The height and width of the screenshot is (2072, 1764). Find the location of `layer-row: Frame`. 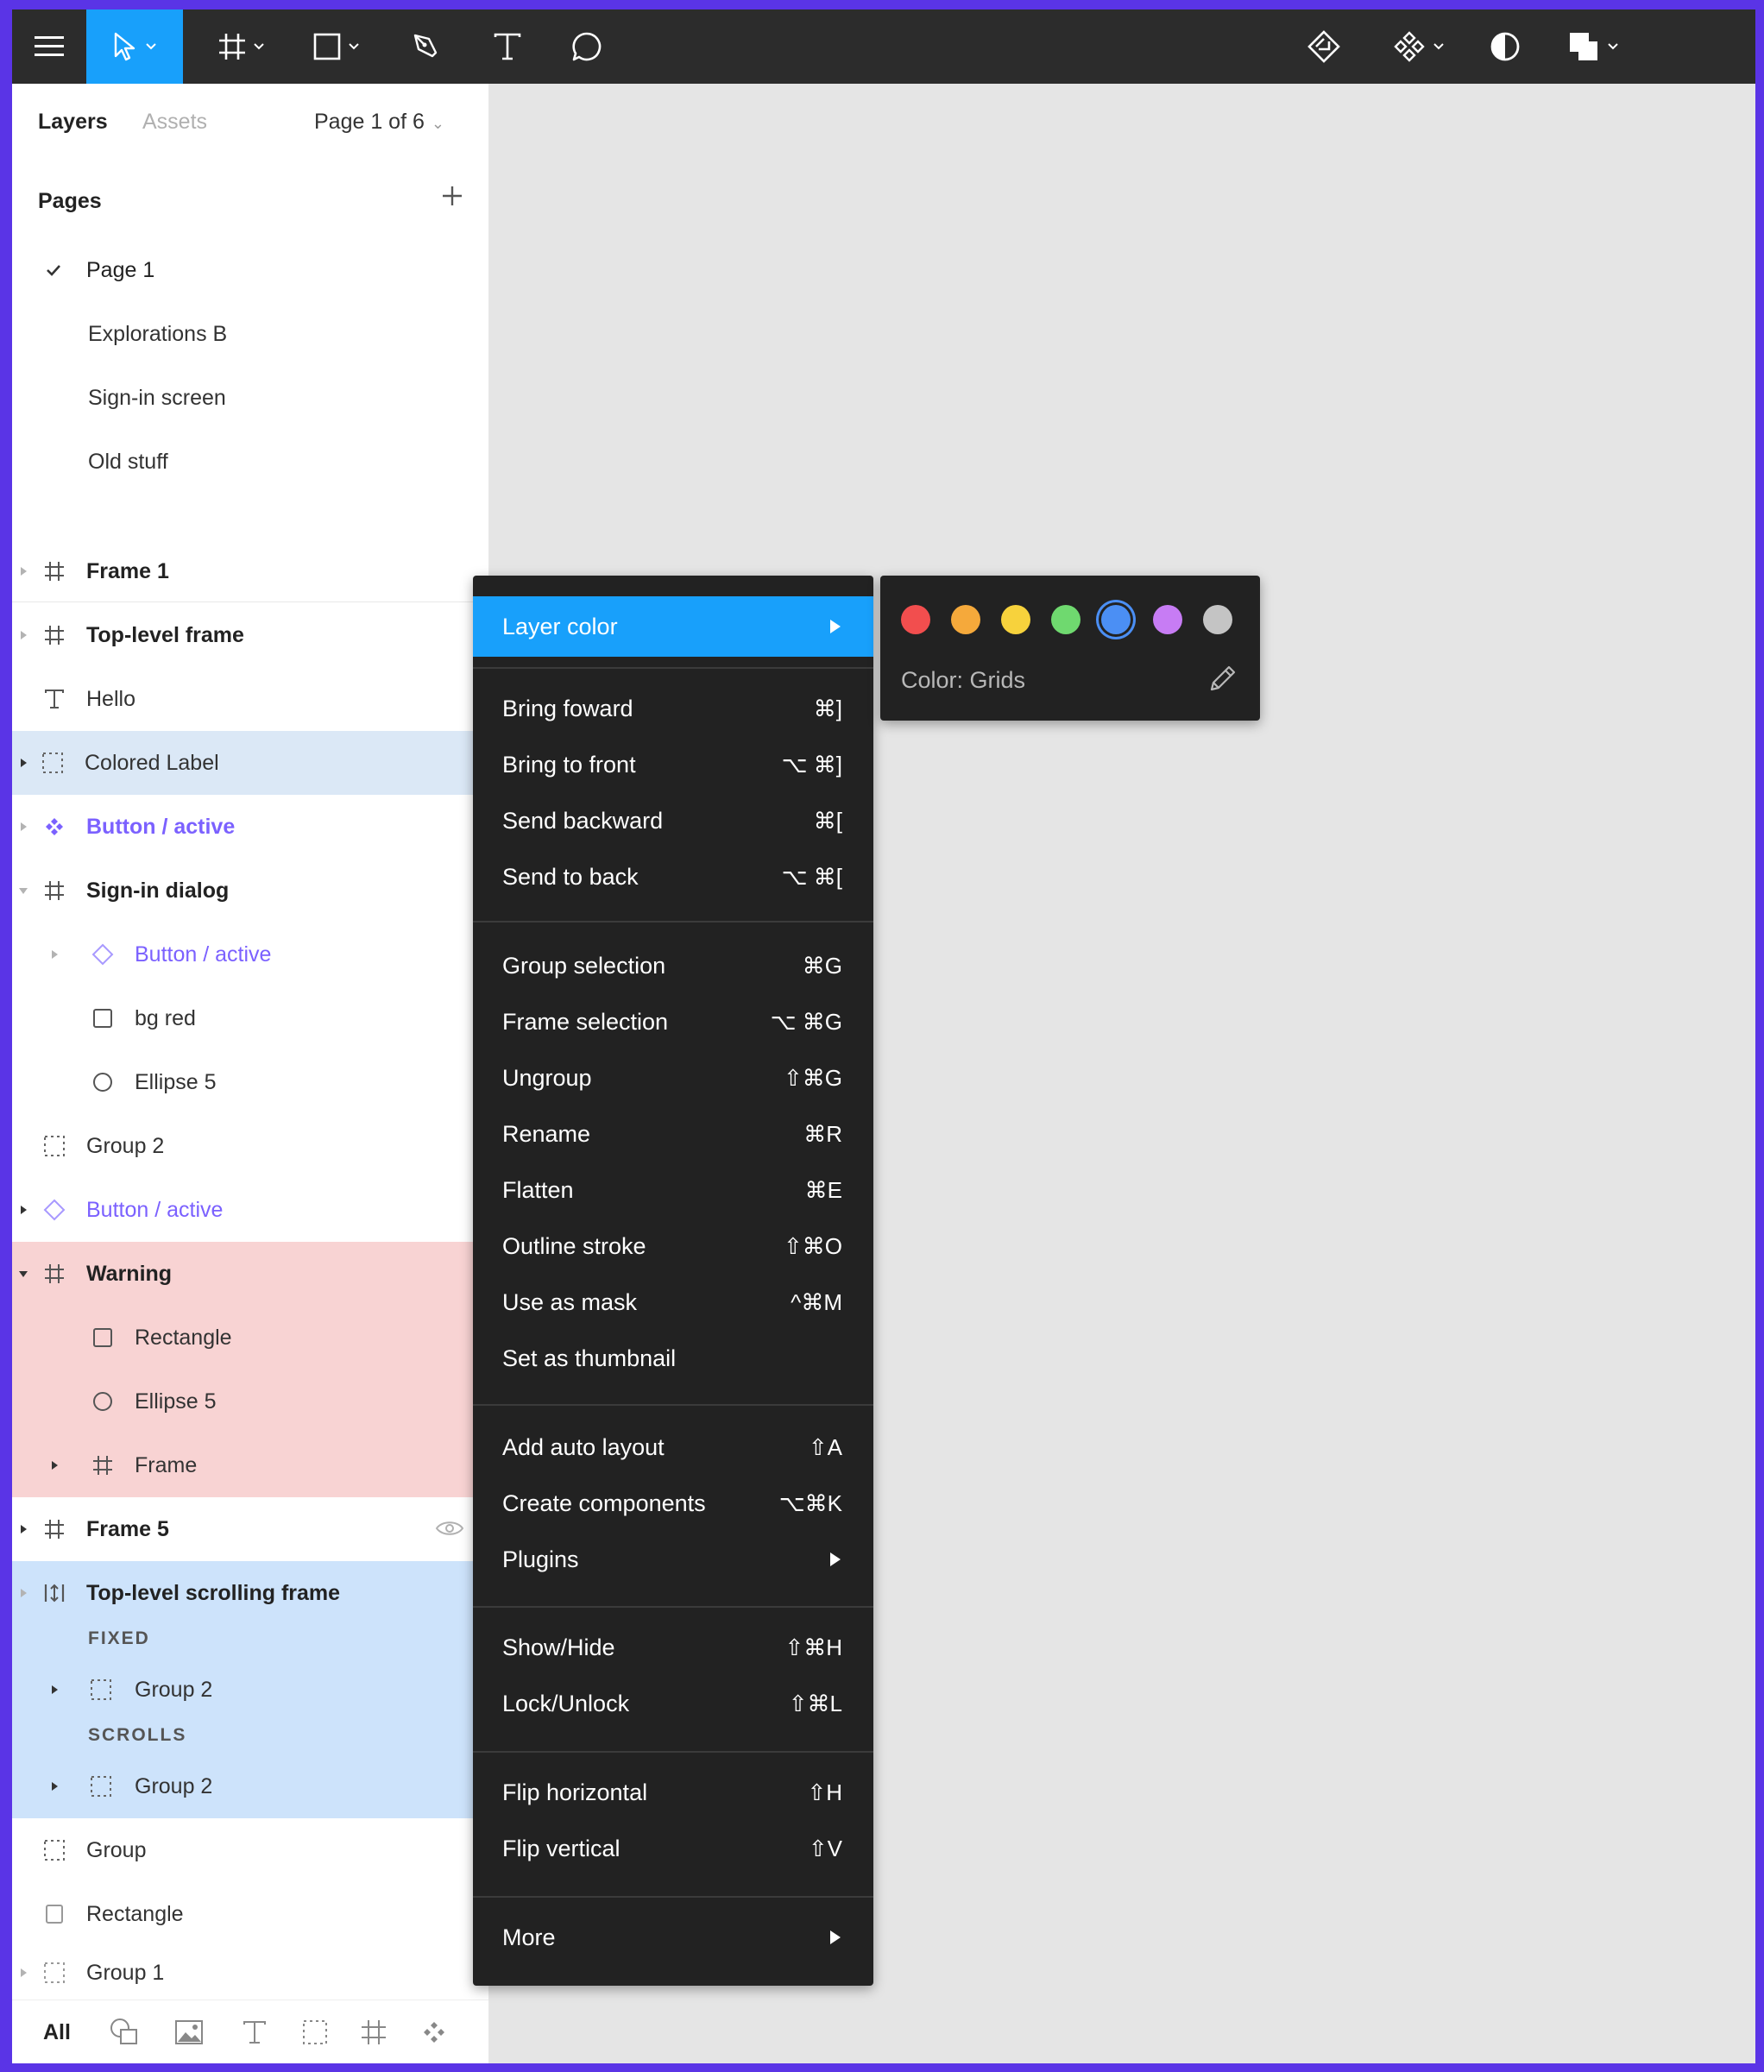

layer-row: Frame is located at coordinates (242, 1465).